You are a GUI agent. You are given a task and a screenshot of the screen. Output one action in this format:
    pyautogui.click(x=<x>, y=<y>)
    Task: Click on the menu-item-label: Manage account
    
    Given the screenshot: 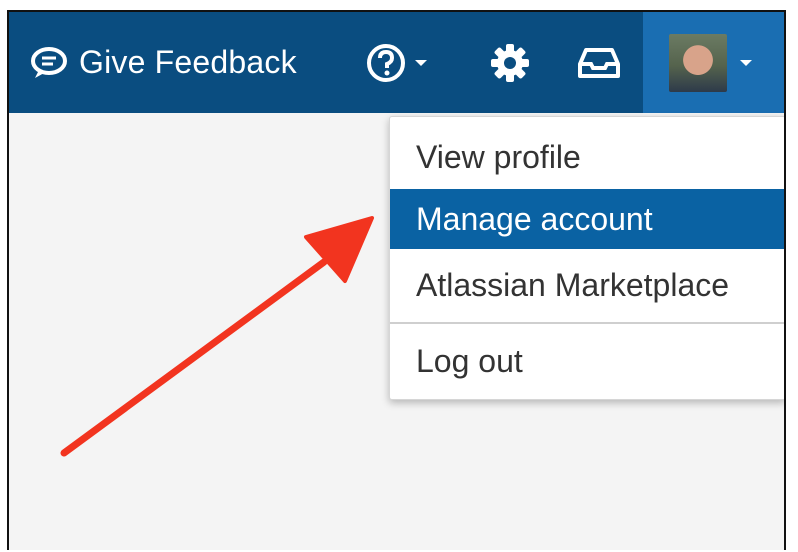 What is the action you would take?
    pyautogui.click(x=534, y=218)
    